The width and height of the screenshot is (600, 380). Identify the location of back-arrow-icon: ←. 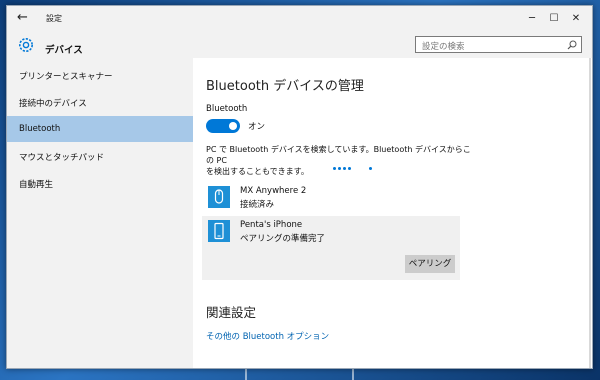
(24, 18).